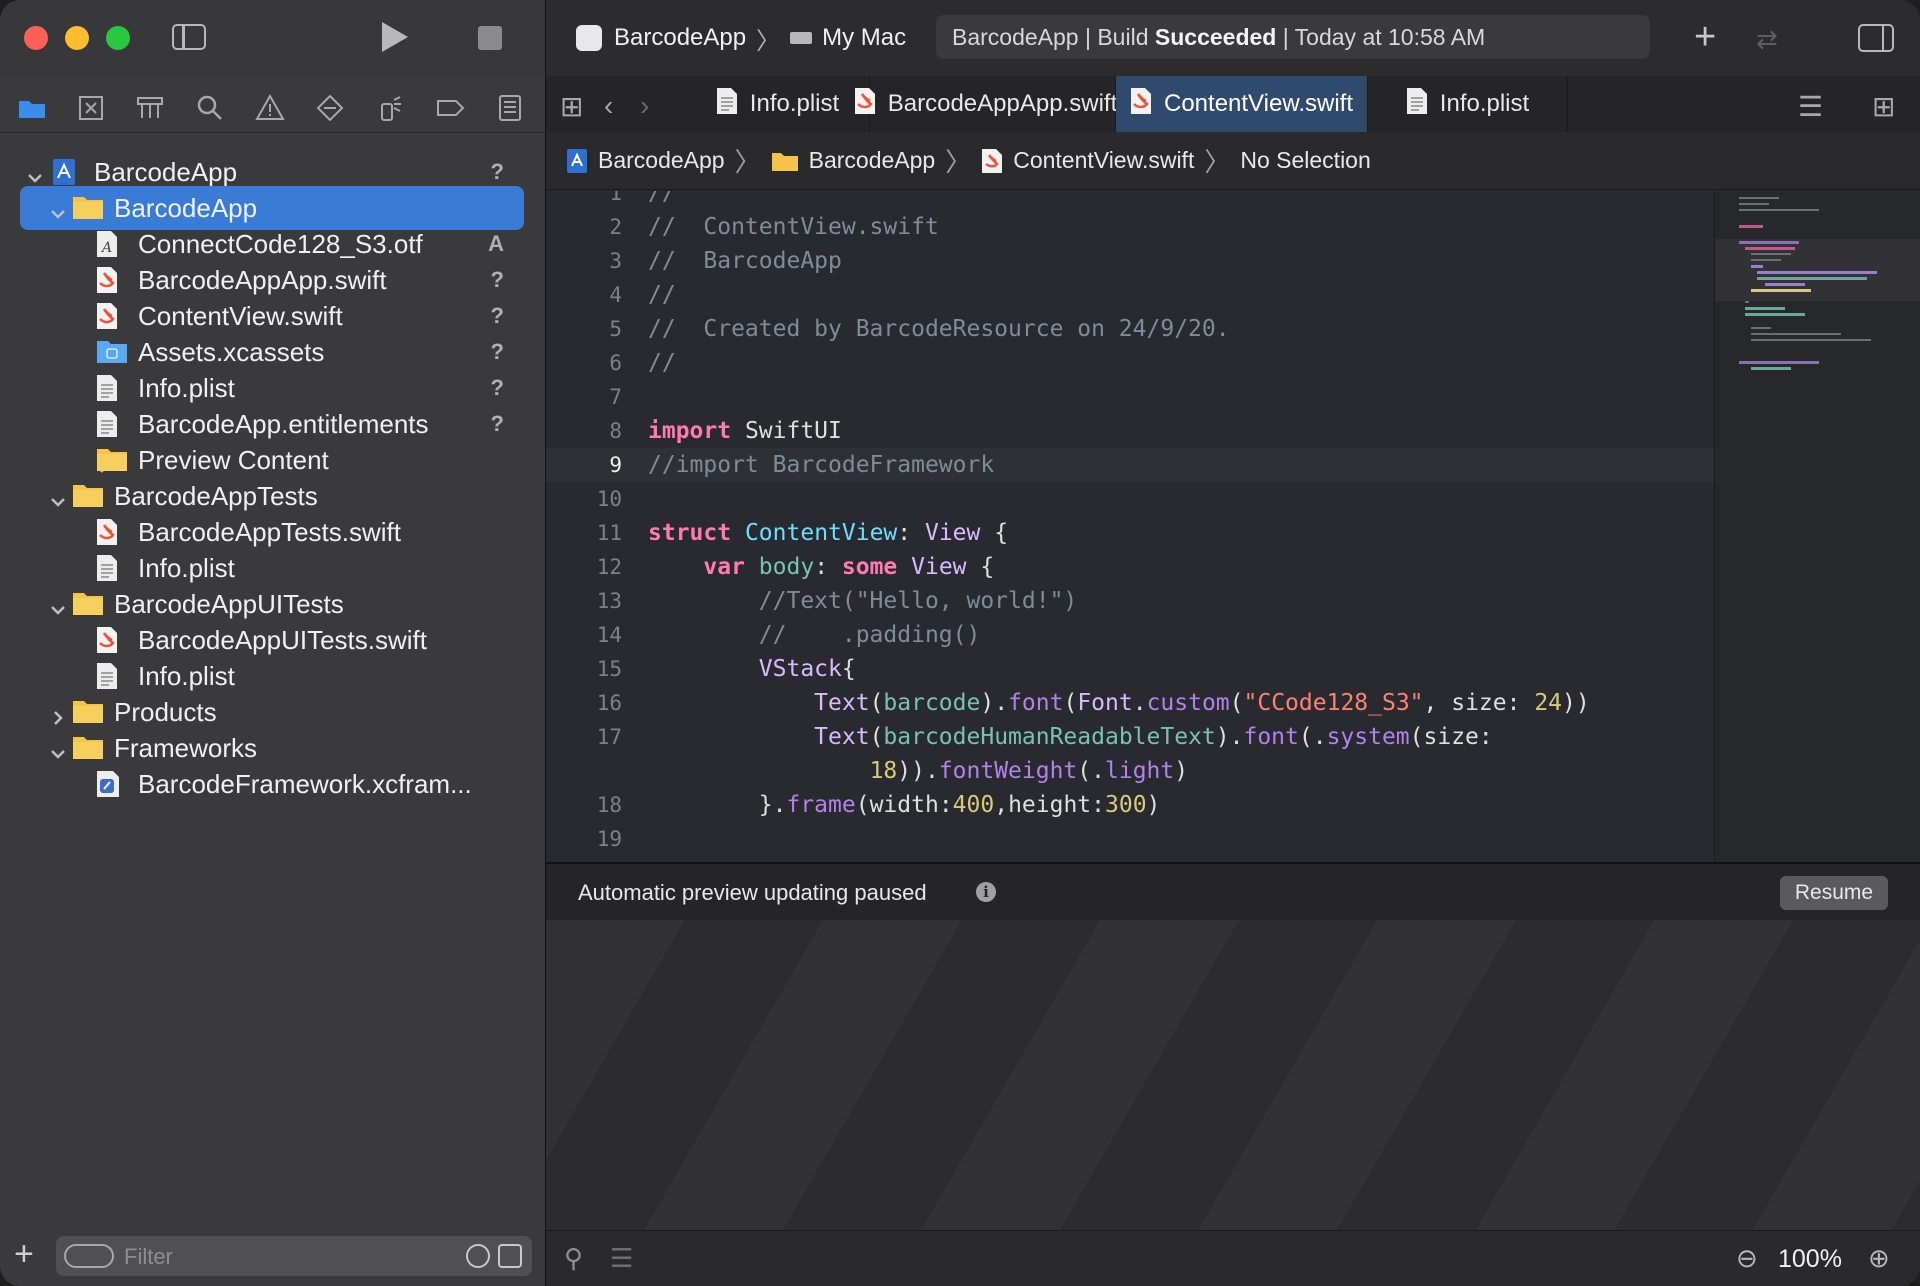  What do you see at coordinates (1747, 1258) in the screenshot?
I see `zoom-out-icon: ⊖` at bounding box center [1747, 1258].